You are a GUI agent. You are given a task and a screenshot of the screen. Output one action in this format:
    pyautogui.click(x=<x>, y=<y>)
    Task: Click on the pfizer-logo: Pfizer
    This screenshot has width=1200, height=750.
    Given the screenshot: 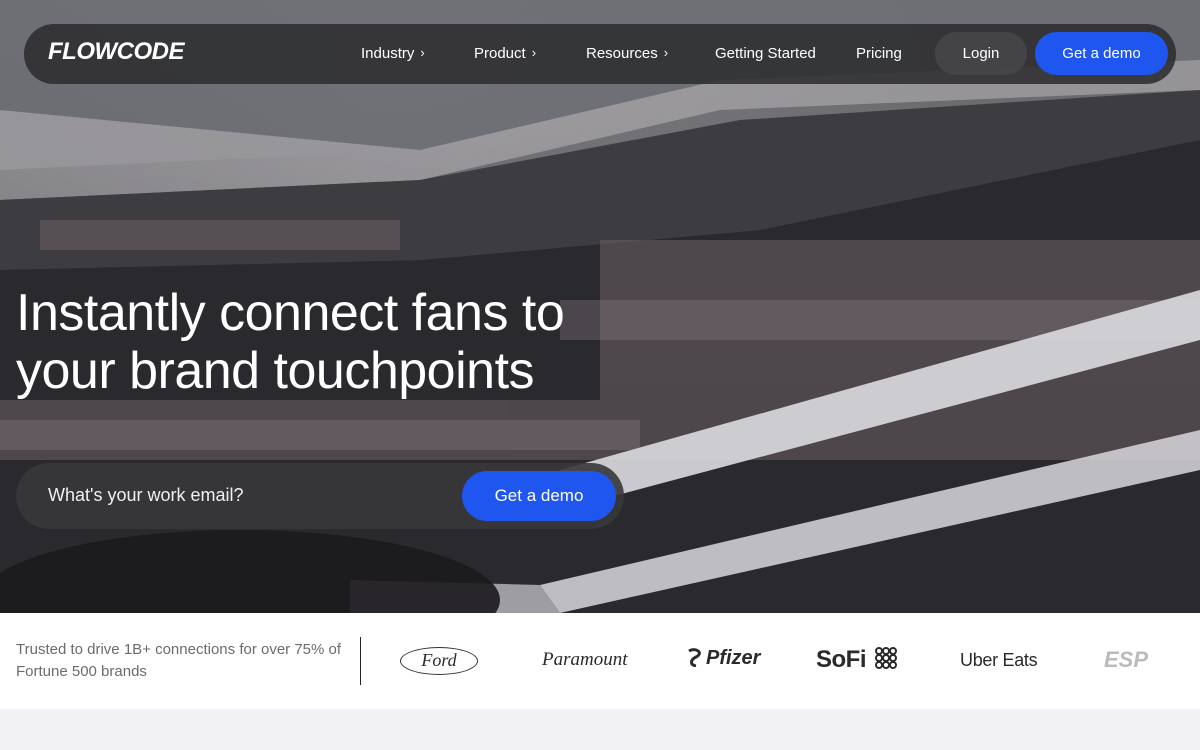 What is the action you would take?
    pyautogui.click(x=723, y=658)
    